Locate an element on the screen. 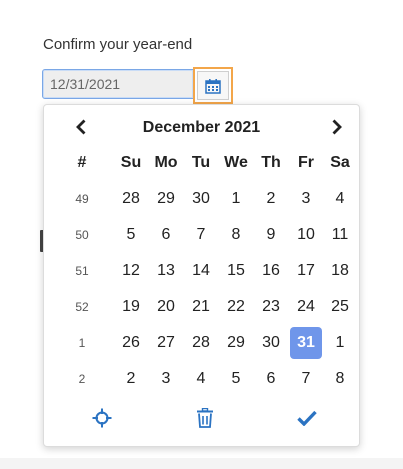  calendar-toggle-button is located at coordinates (213, 85).